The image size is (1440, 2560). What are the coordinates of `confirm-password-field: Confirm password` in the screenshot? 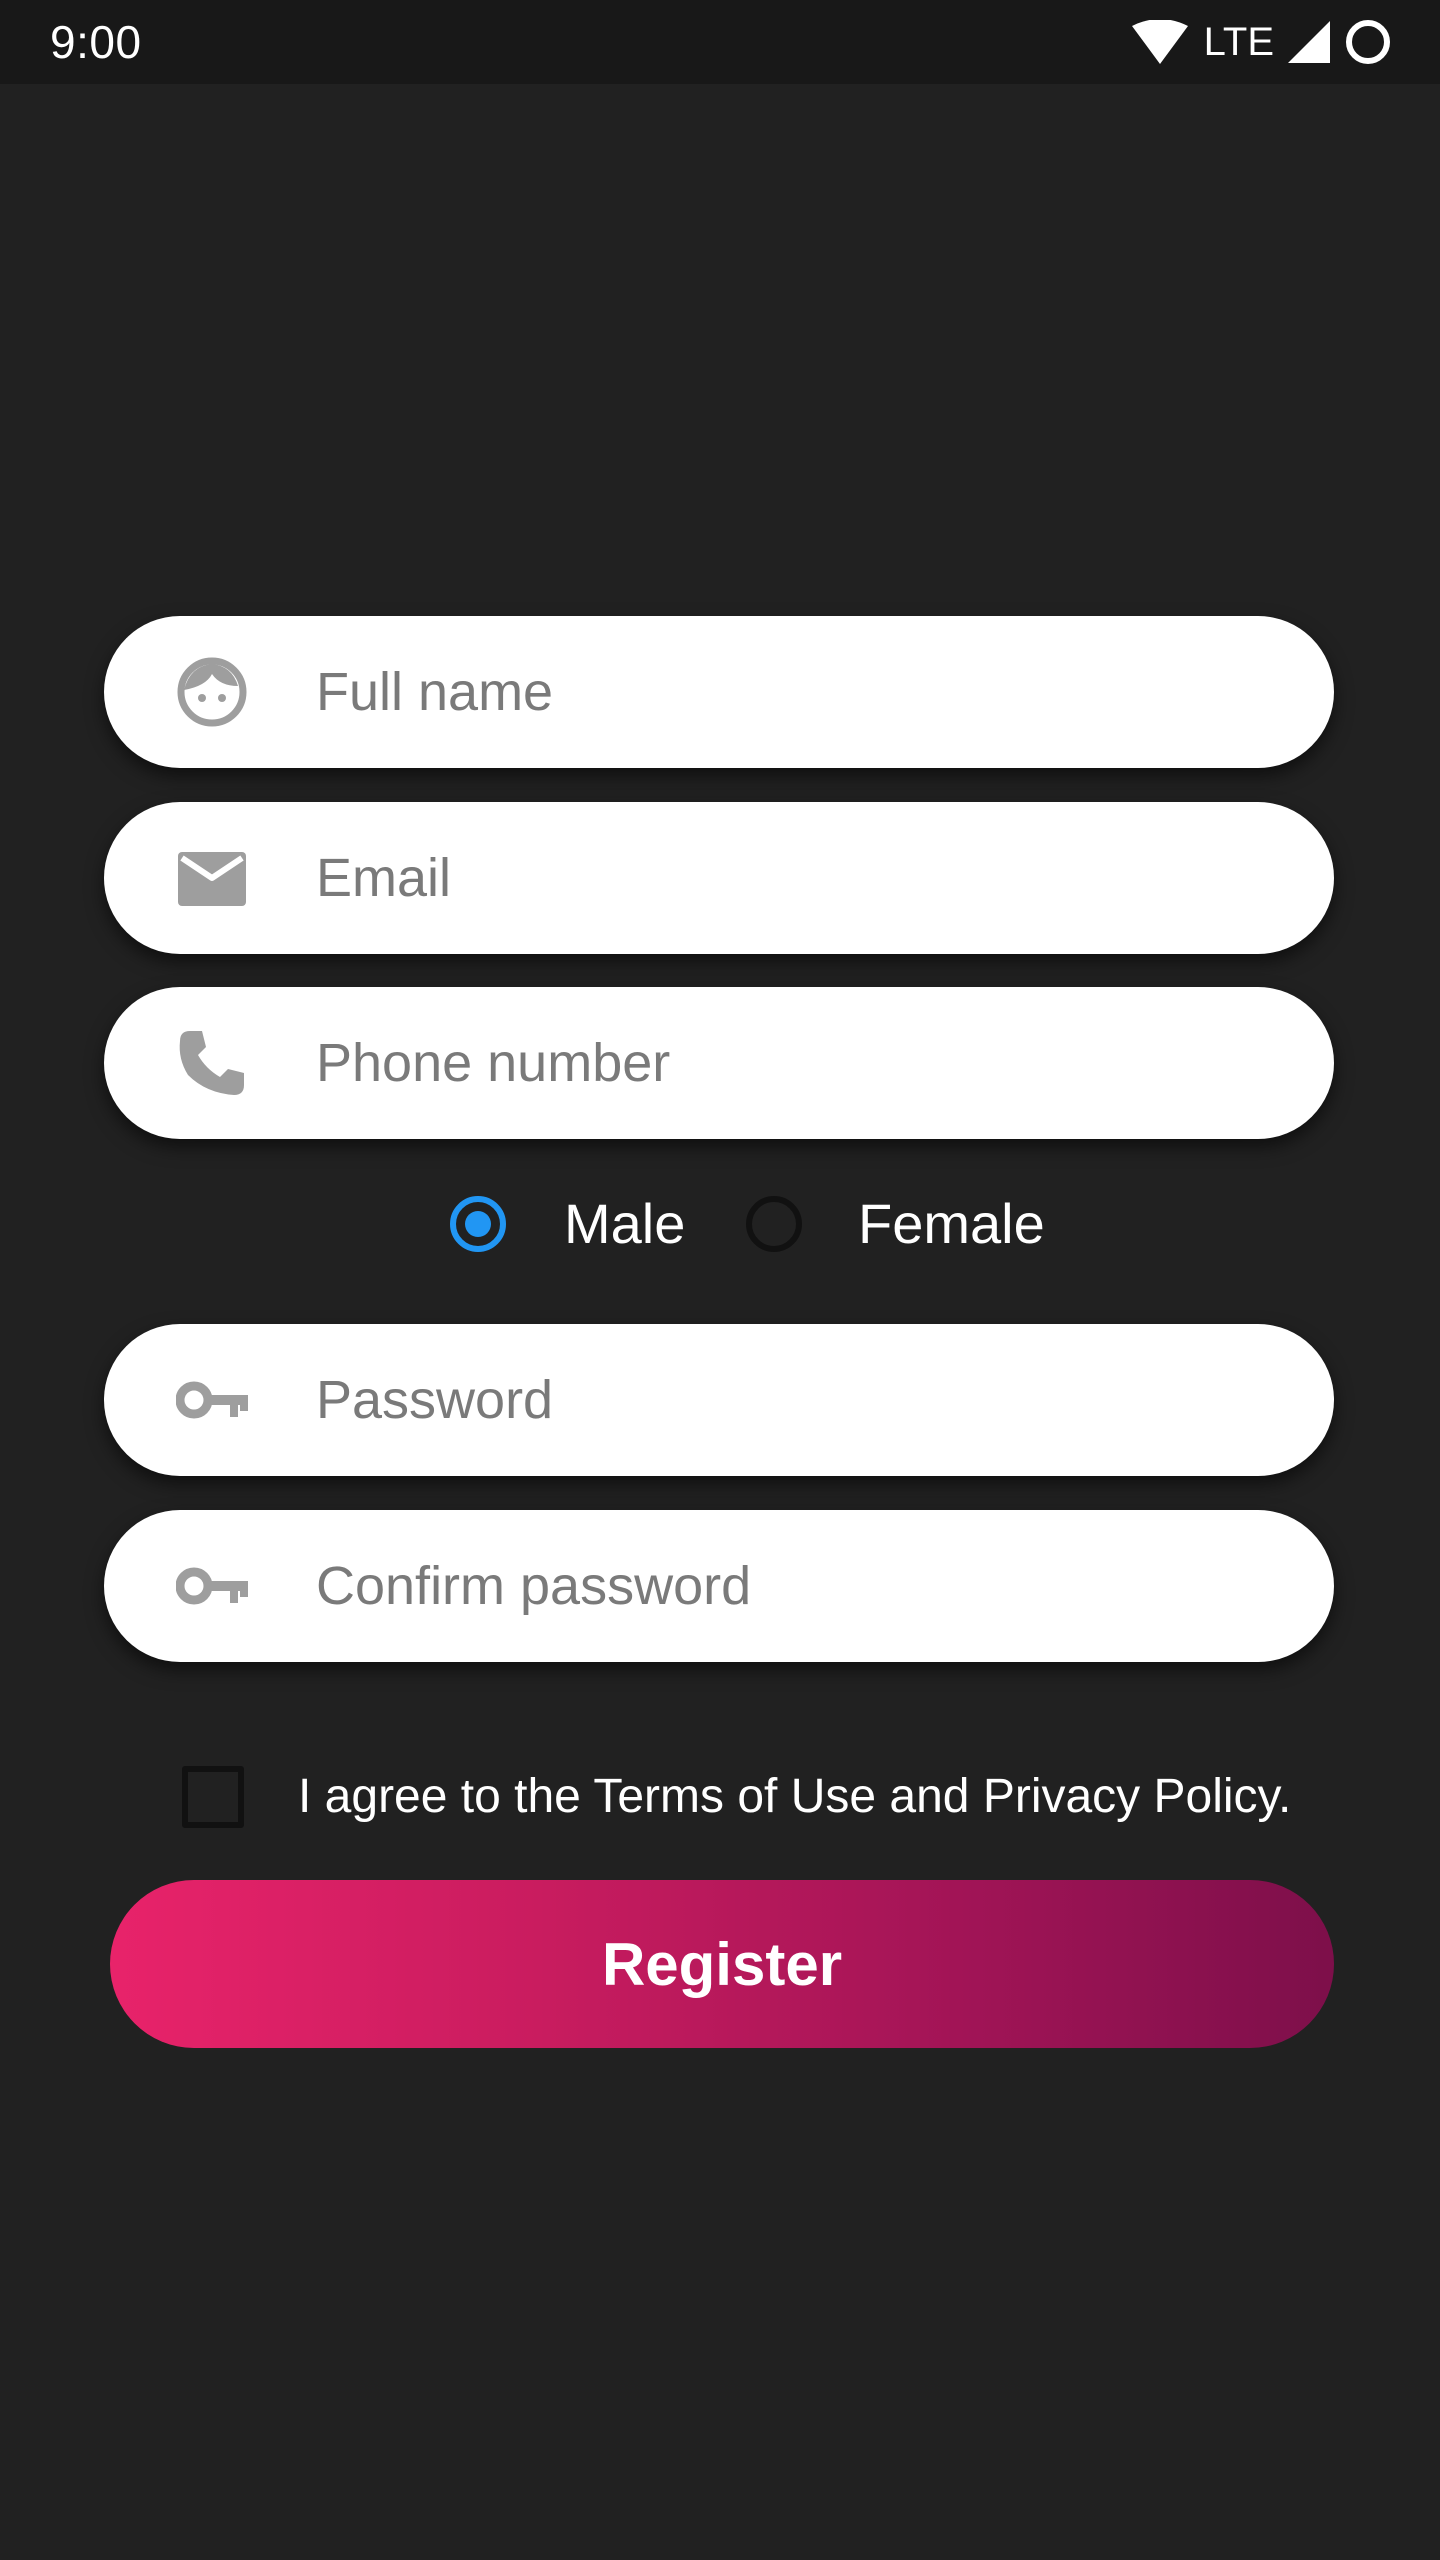 It's located at (719, 1586).